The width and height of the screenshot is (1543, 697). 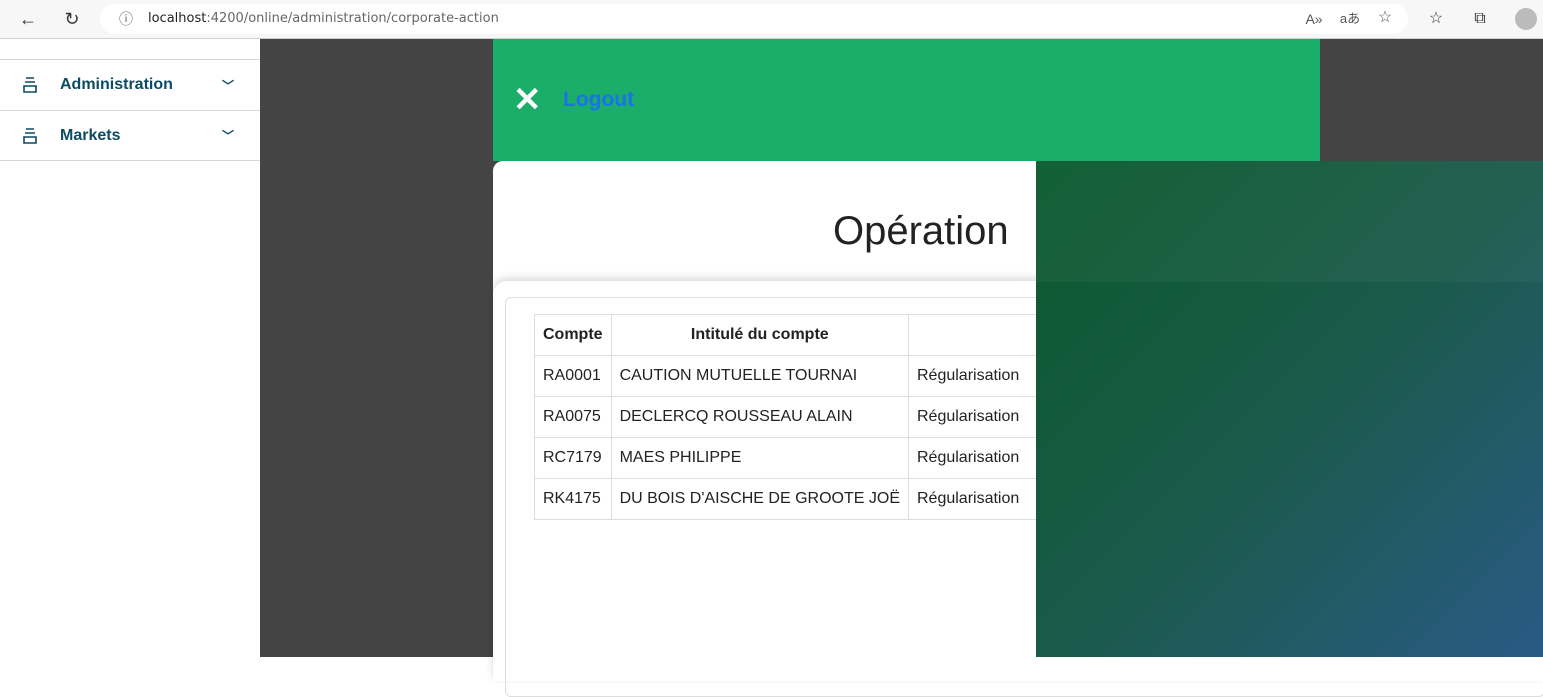 I want to click on back-icon: ←, so click(x=28, y=19).